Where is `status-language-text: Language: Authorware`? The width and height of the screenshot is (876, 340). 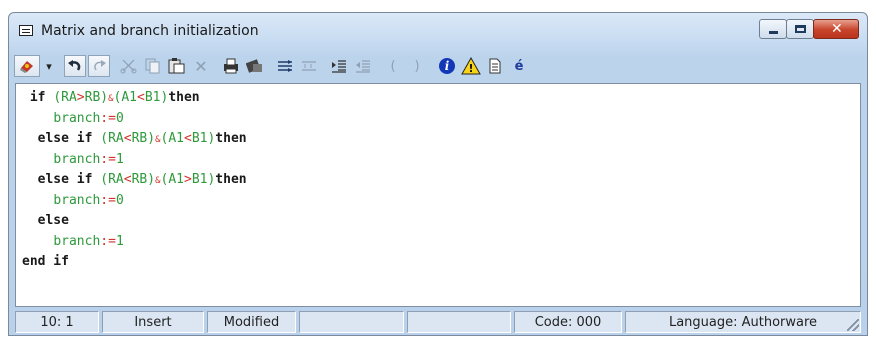 status-language-text: Language: Authorware is located at coordinates (743, 322).